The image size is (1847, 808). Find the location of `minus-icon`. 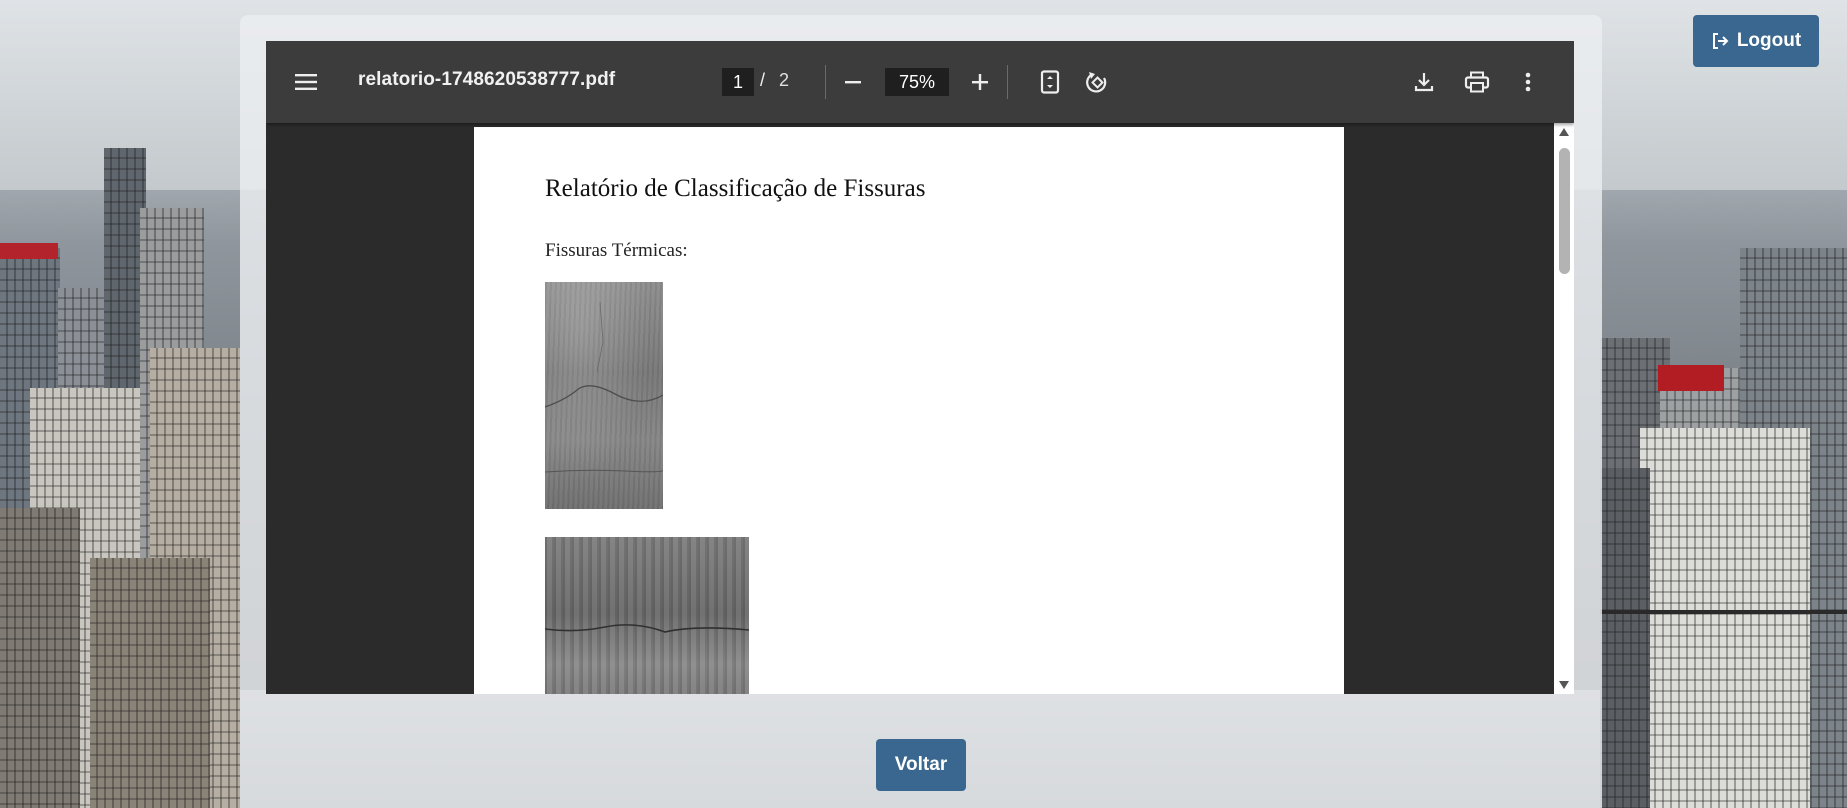

minus-icon is located at coordinates (853, 82).